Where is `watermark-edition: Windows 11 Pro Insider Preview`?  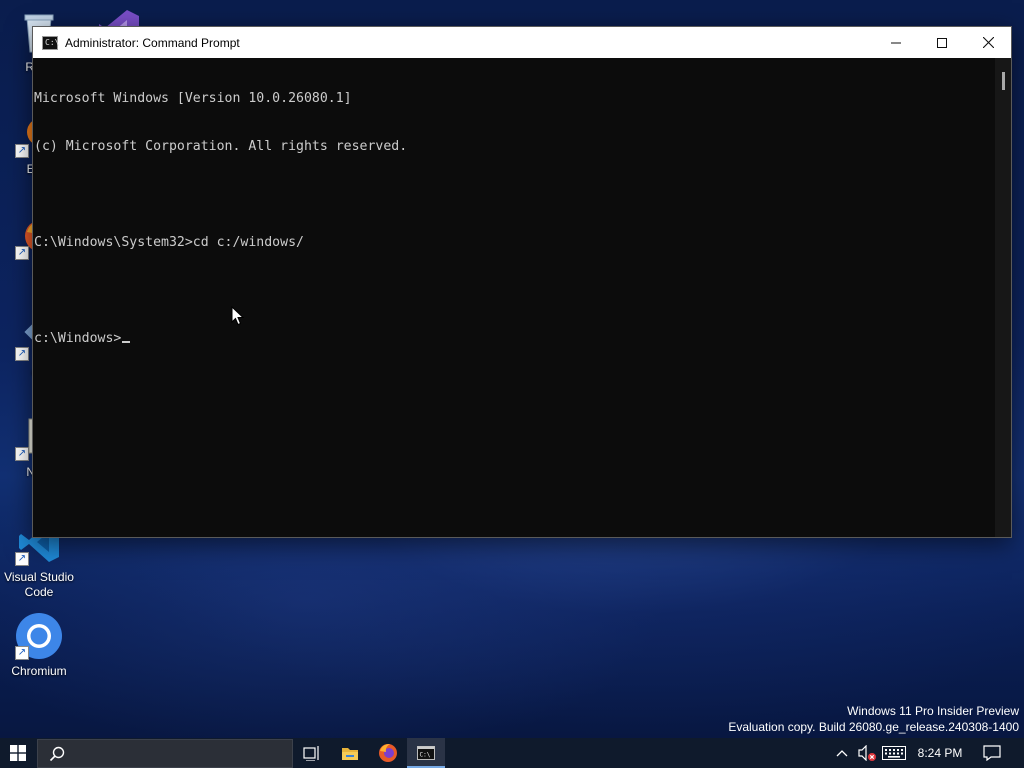
watermark-edition: Windows 11 Pro Insider Preview is located at coordinates (933, 711).